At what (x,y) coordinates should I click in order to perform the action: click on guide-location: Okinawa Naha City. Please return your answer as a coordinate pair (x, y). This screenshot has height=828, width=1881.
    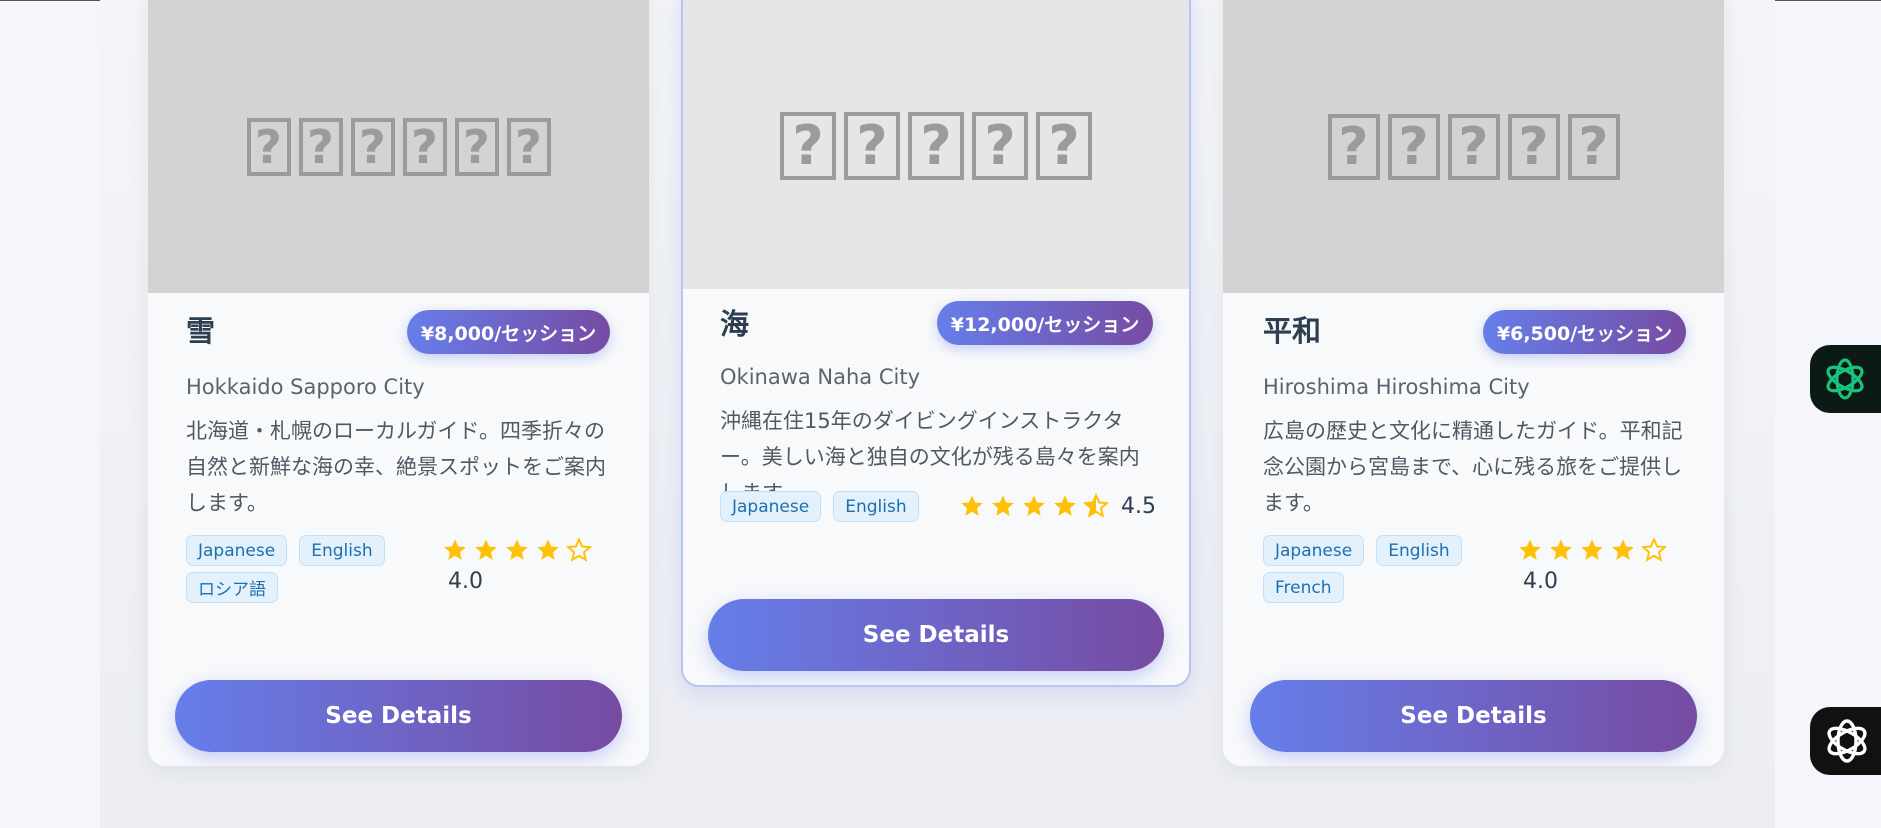
    Looking at the image, I should click on (820, 377).